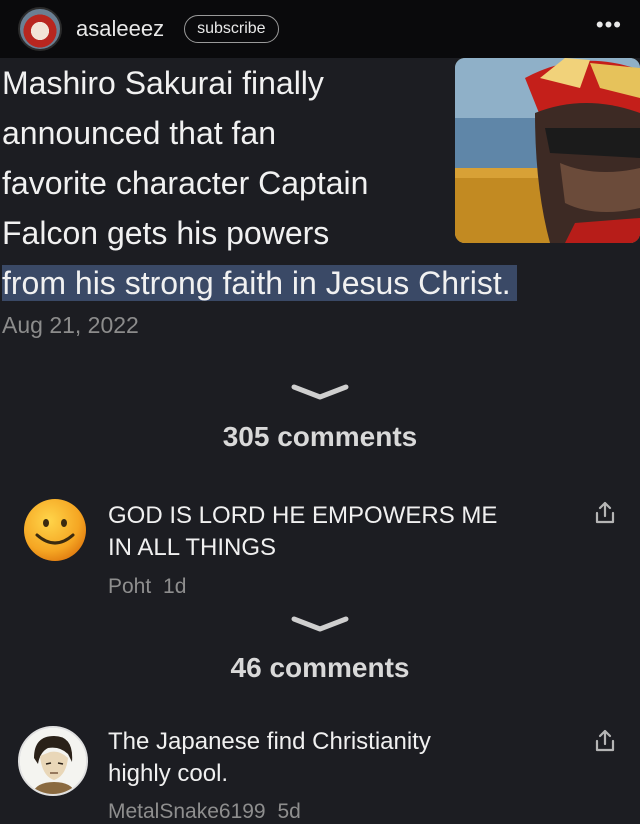 This screenshot has height=824, width=640. I want to click on comment-line: The Japanese find Christianity, so click(269, 741).